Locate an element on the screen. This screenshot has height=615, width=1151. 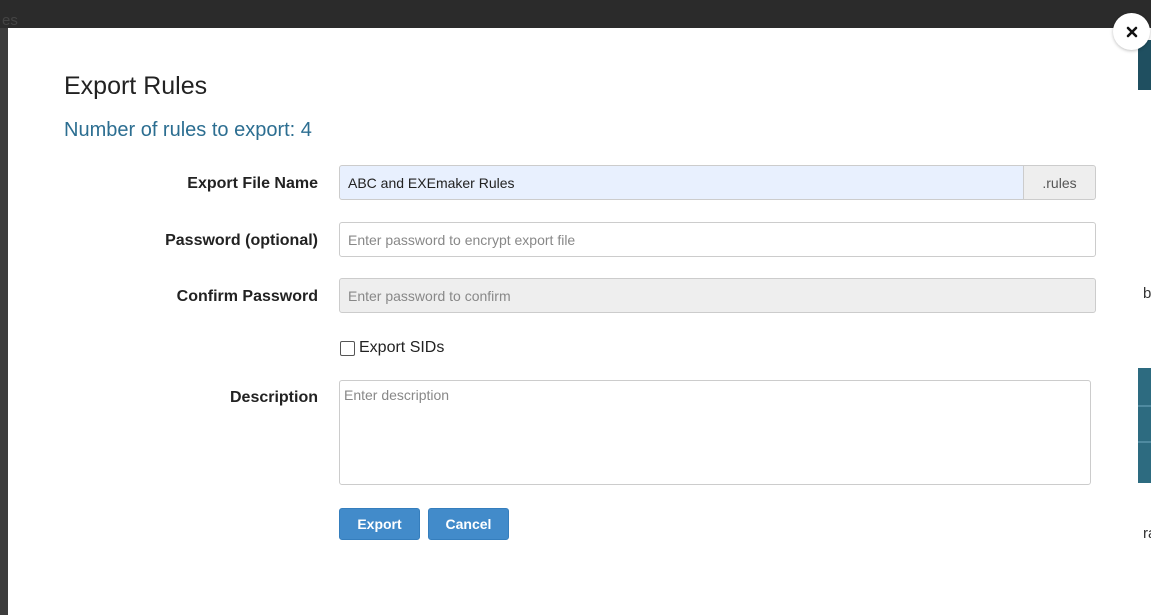
rules-count-heading: Number of rules to export: 4 is located at coordinates (188, 130).